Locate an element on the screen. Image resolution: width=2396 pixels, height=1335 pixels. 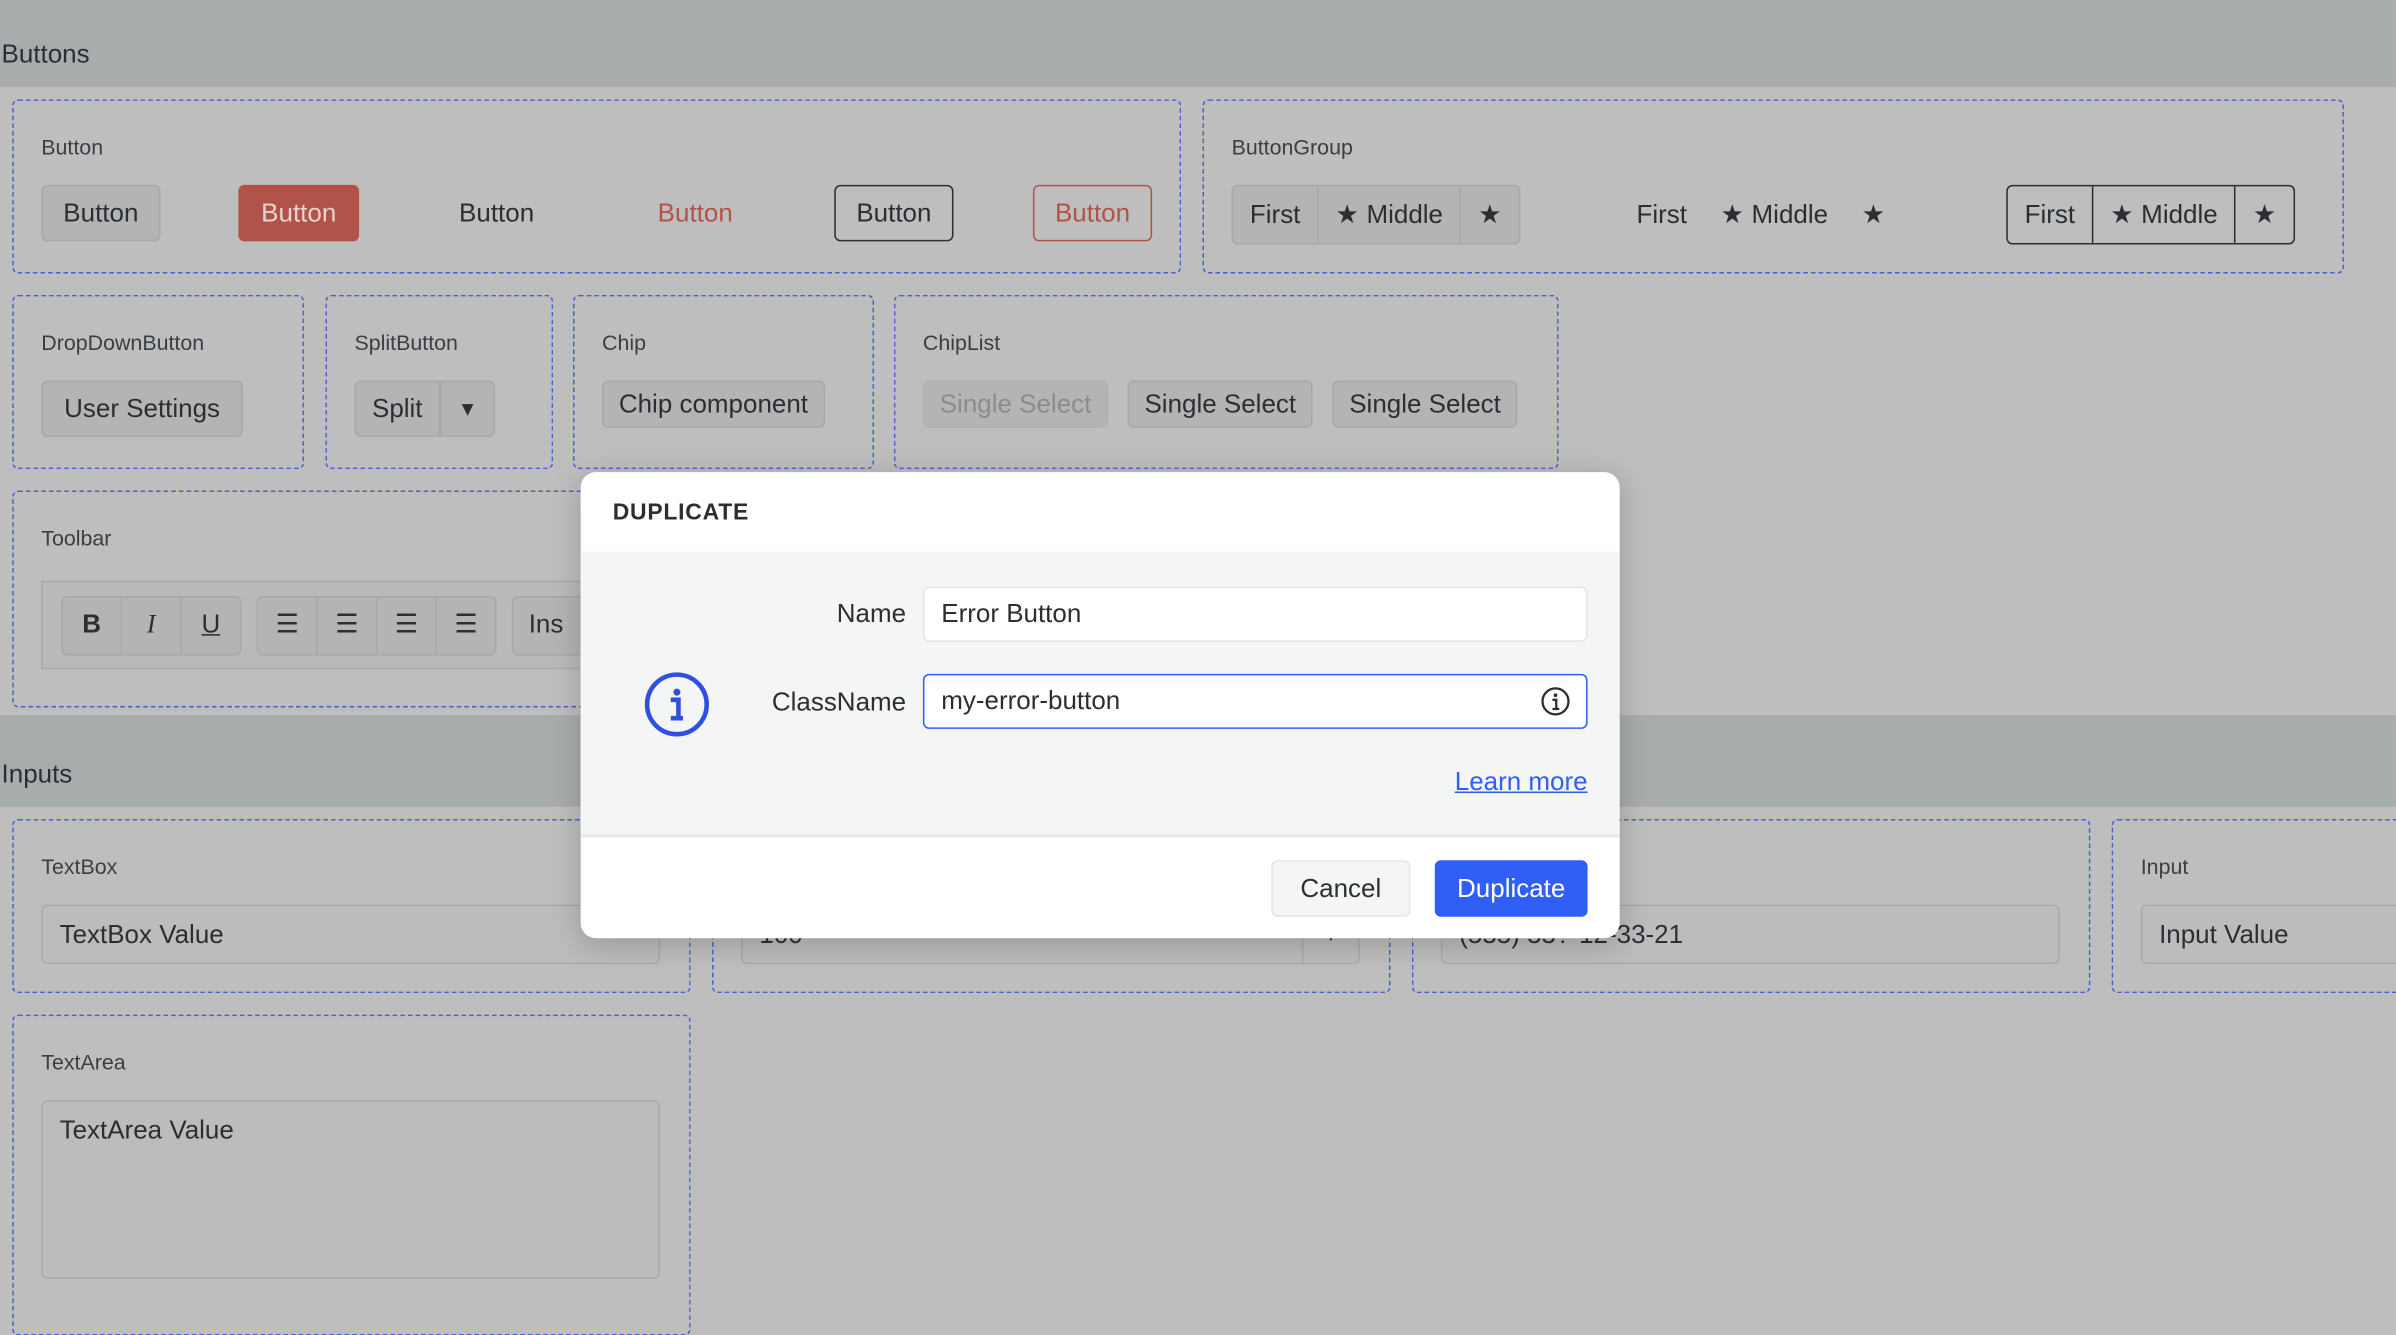
classname-input: my-error-button is located at coordinates (1255, 701).